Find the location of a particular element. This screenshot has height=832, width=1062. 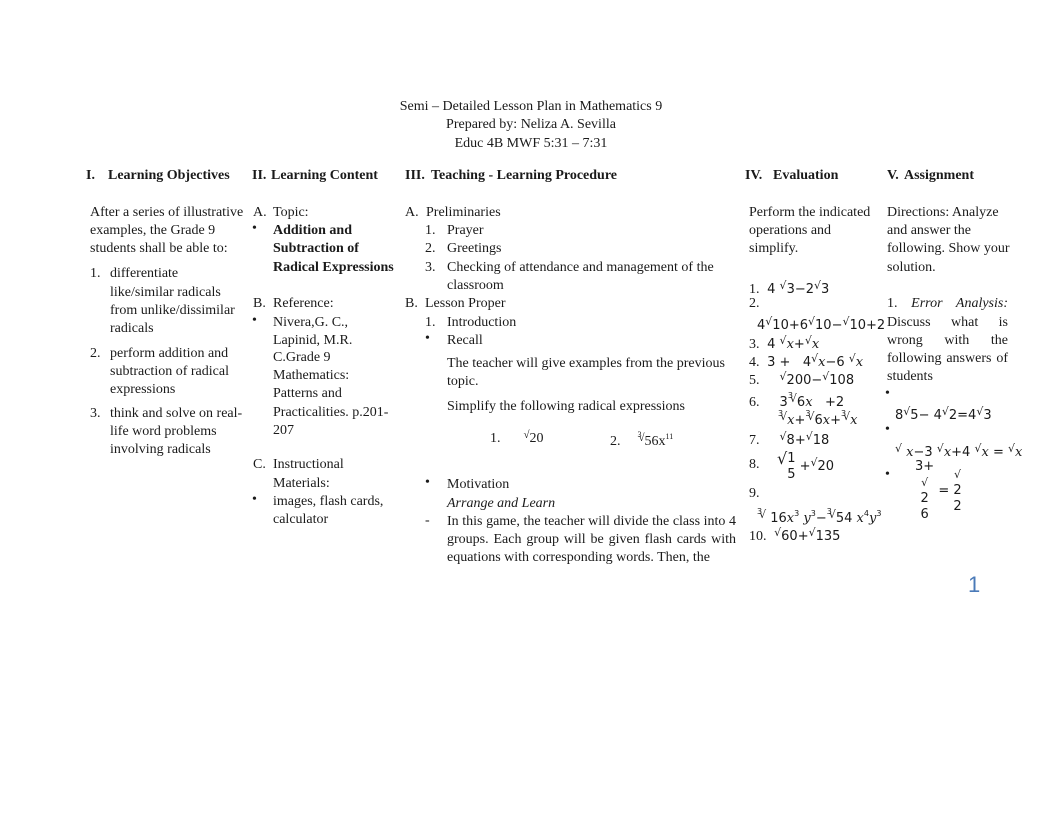

item-expression: √200−√108 is located at coordinates (817, 379).